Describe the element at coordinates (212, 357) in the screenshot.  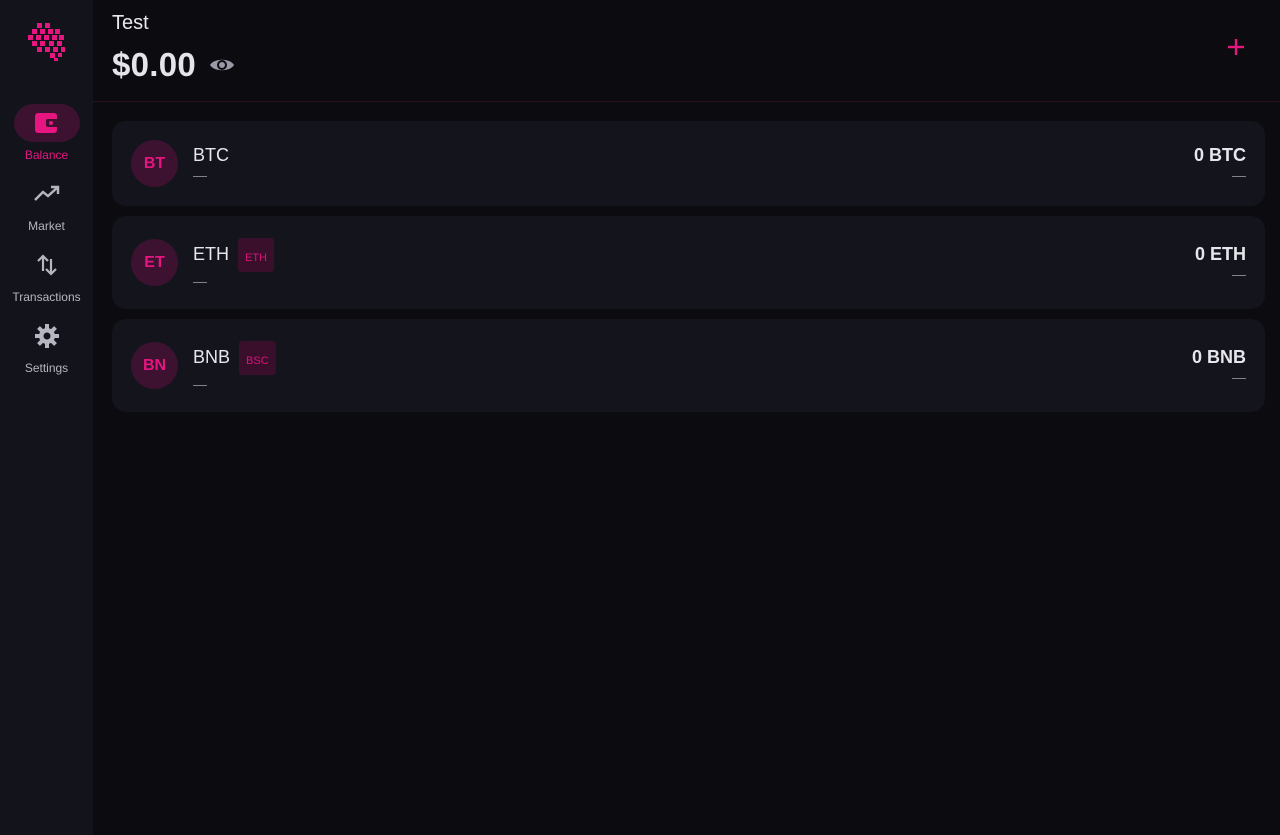
I see `asset-name: BNB` at that location.